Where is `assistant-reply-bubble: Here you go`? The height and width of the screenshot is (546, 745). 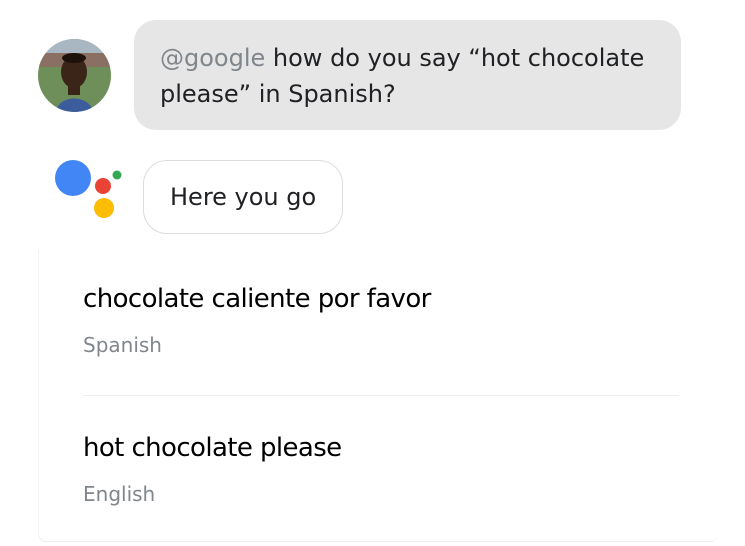 assistant-reply-bubble: Here you go is located at coordinates (243, 197).